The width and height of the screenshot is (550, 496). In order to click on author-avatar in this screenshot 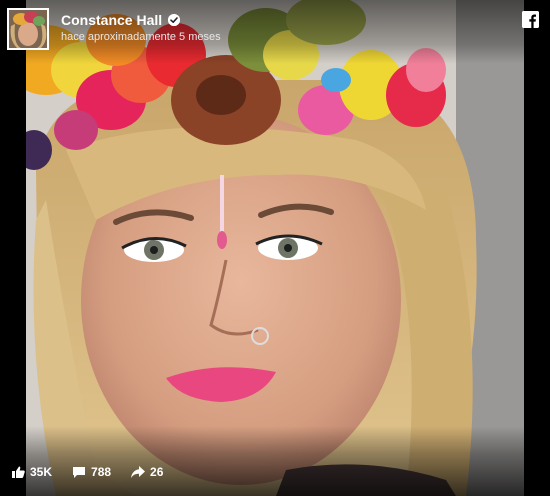, I will do `click(28, 29)`.